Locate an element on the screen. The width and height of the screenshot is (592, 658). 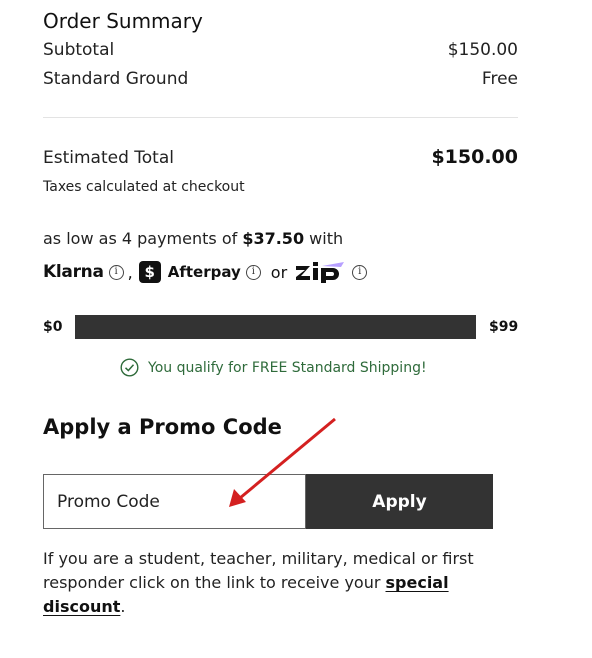
special-discount-period: . is located at coordinates (123, 606).